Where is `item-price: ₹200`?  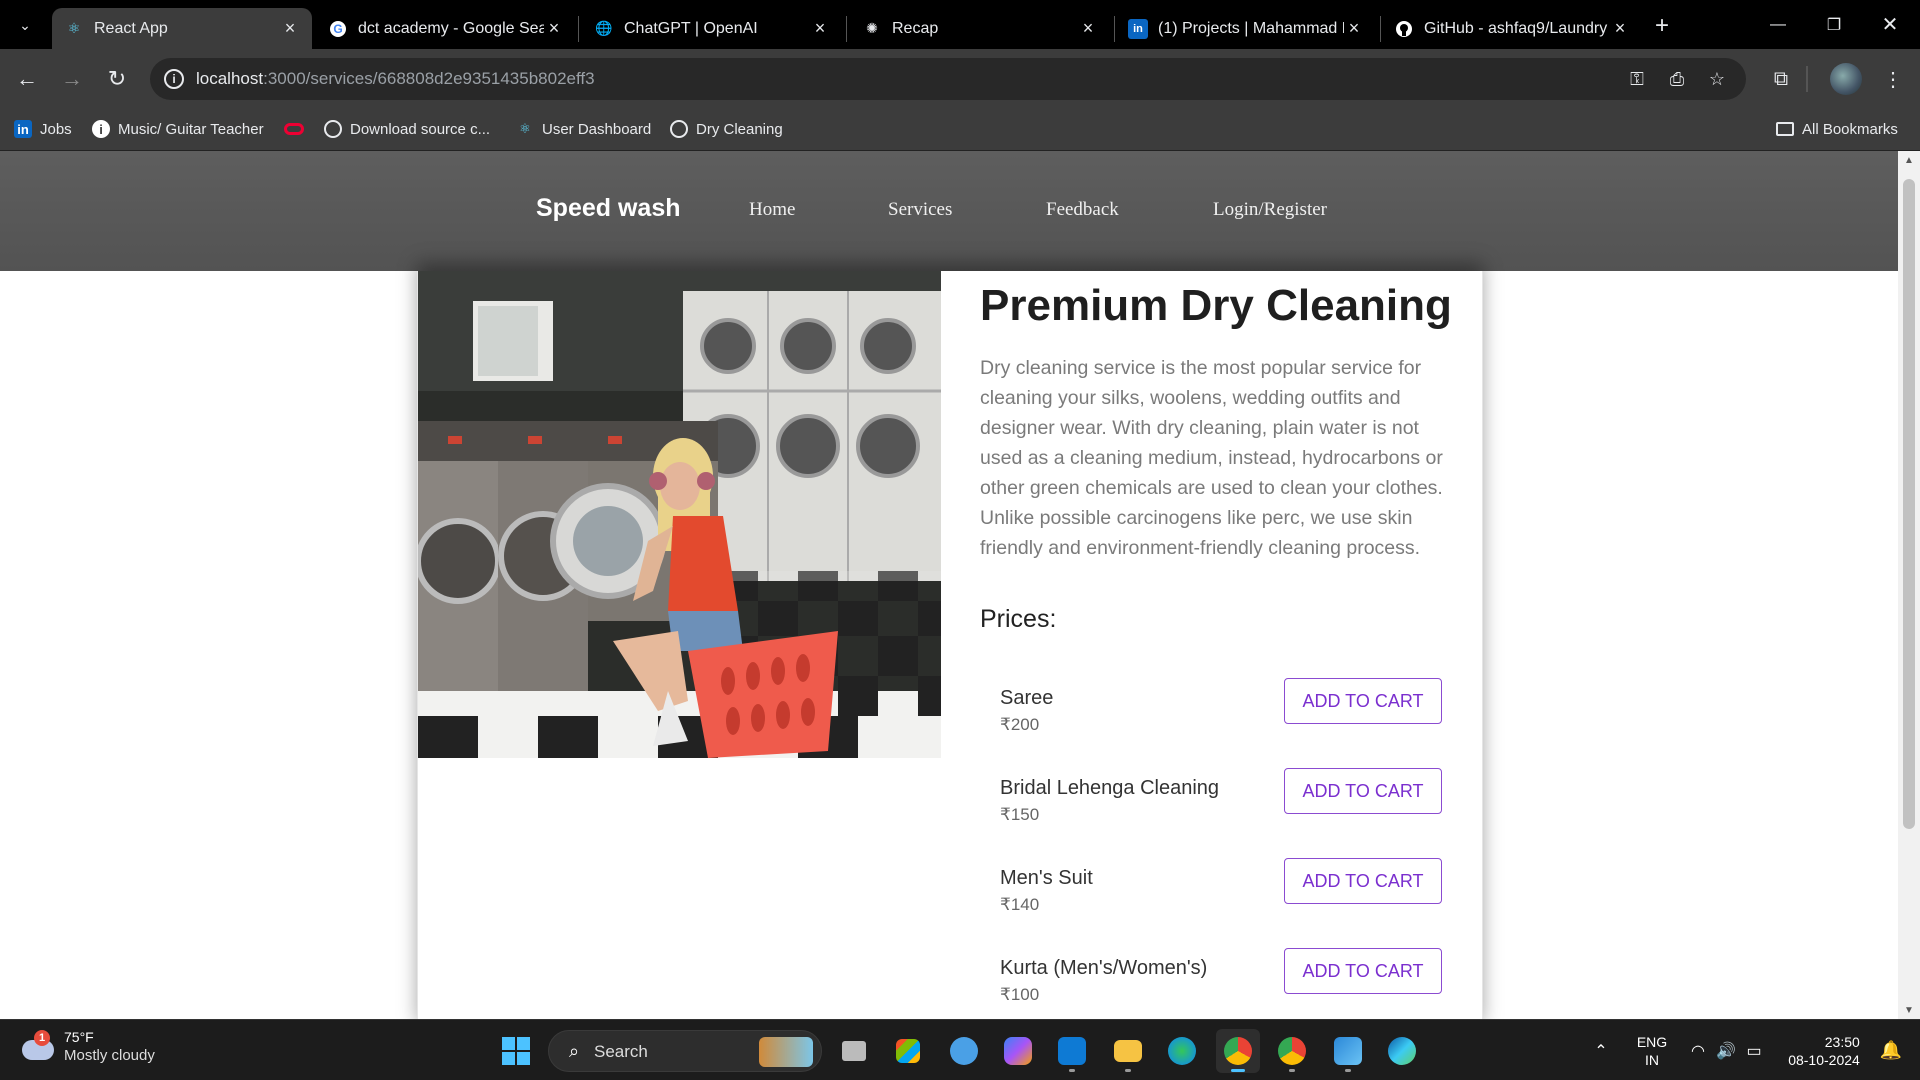 item-price: ₹200 is located at coordinates (1020, 724).